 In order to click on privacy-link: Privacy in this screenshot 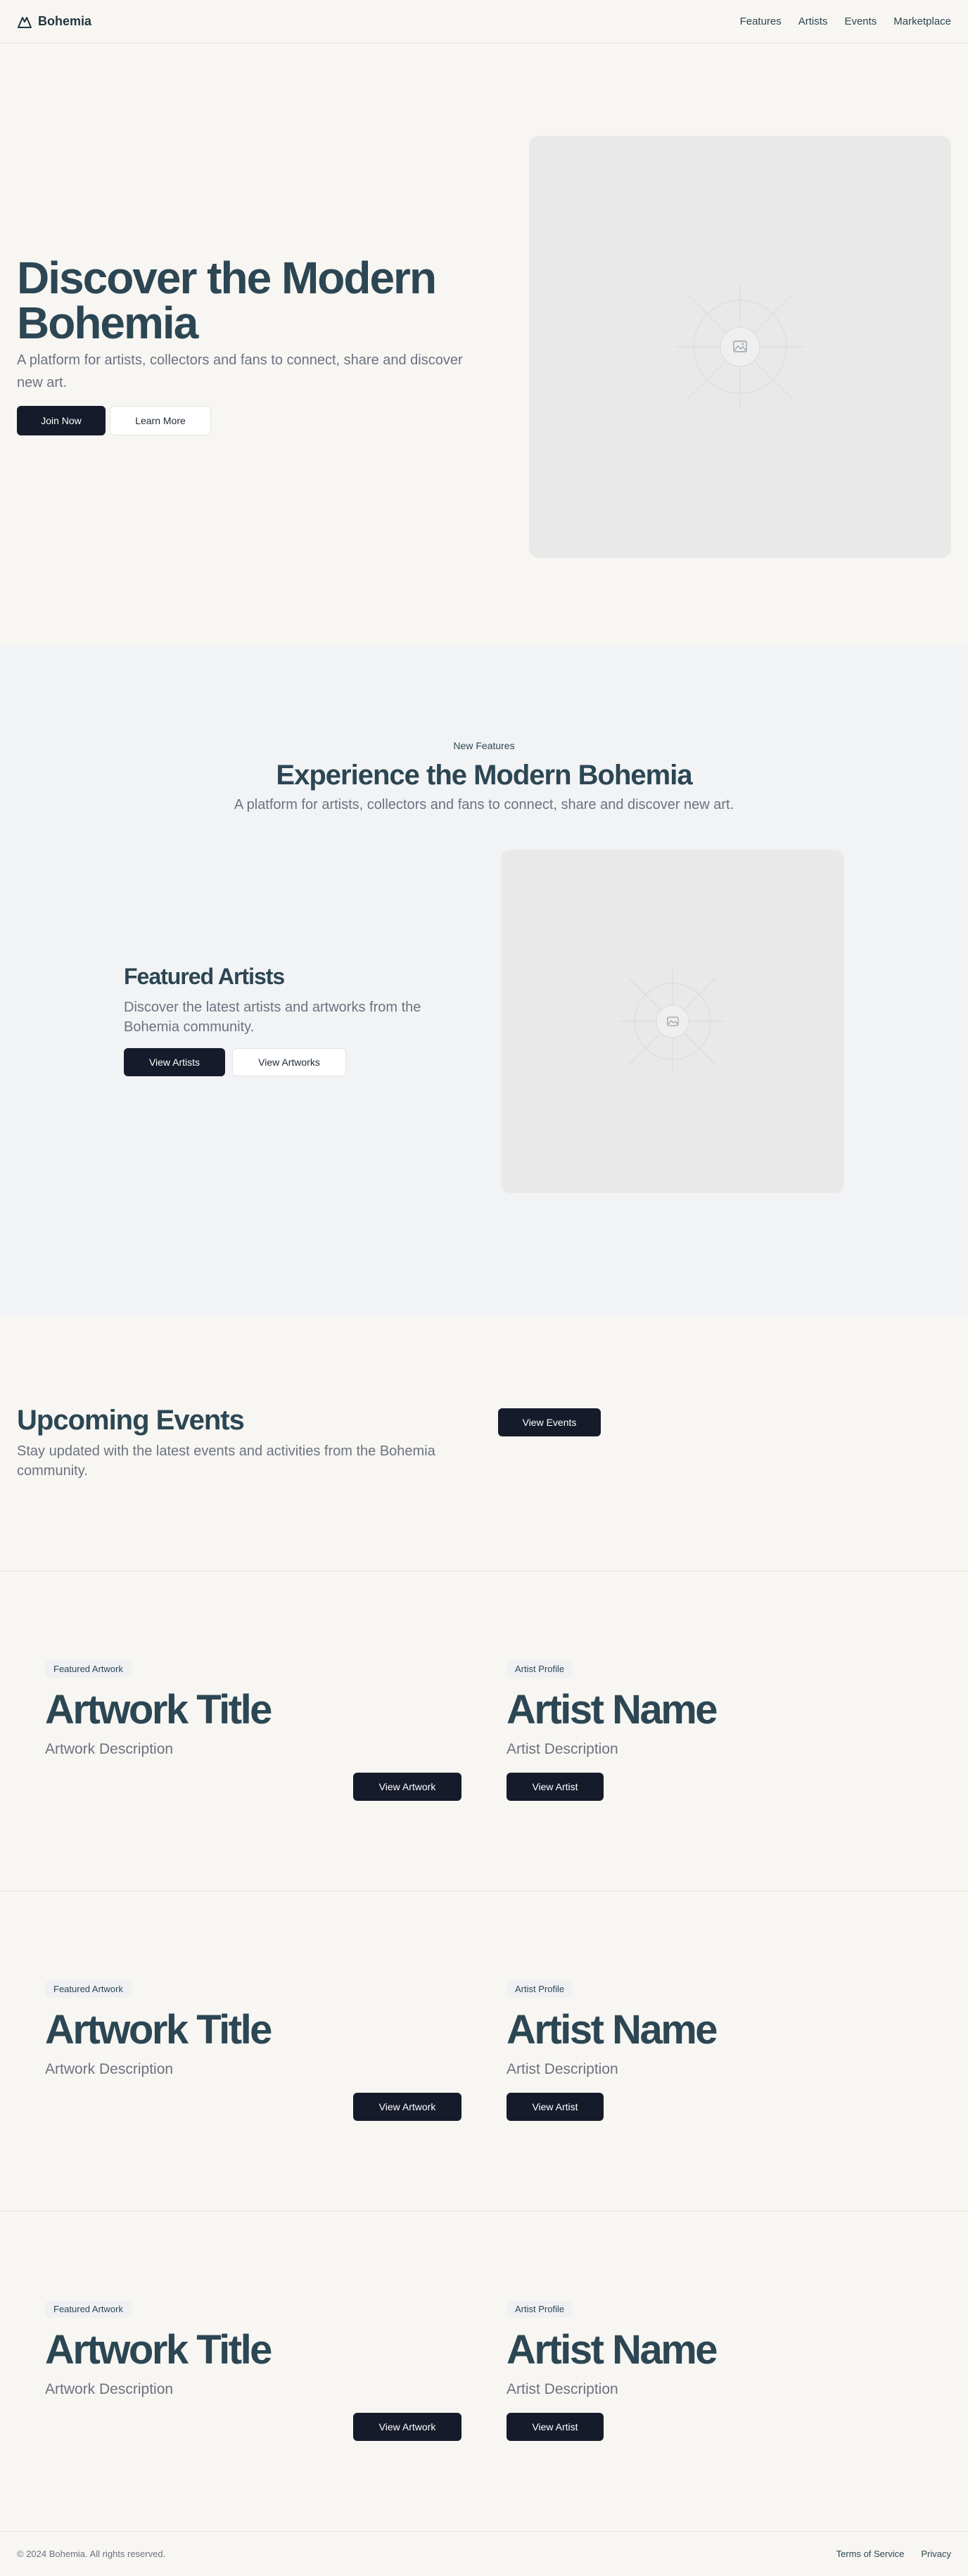, I will do `click(936, 2554)`.